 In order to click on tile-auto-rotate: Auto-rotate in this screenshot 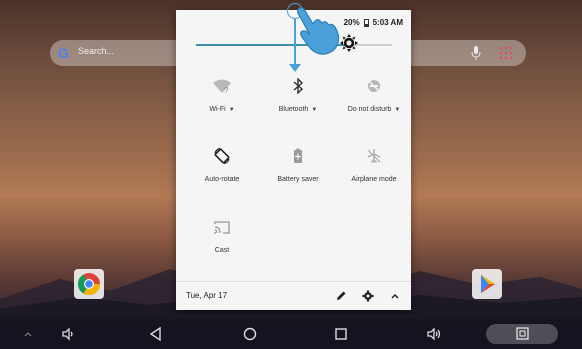, I will do `click(222, 164)`.